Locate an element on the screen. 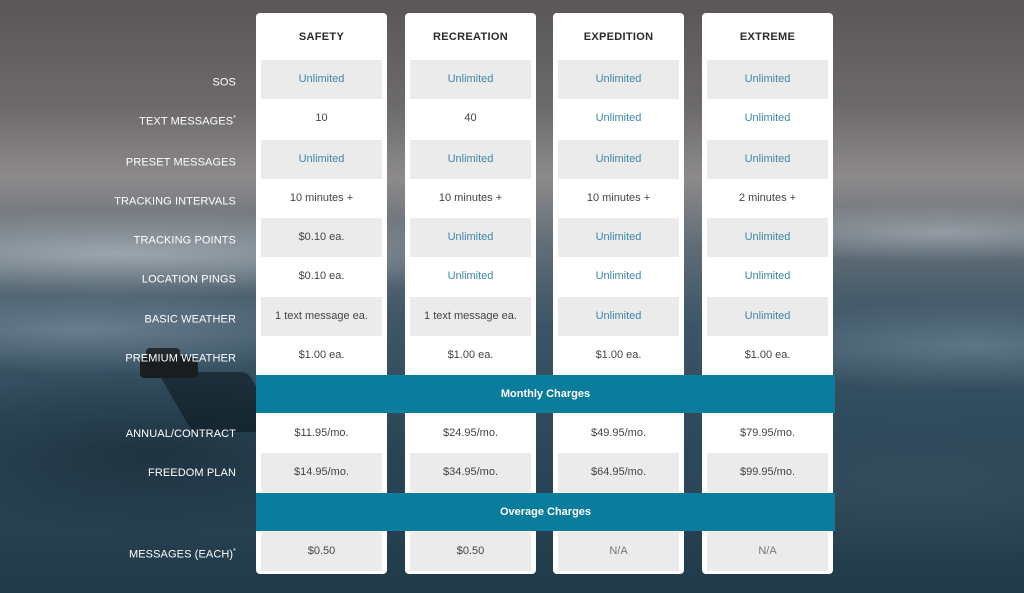  row-label-text: PRESET MESSAGES is located at coordinates (180, 162).